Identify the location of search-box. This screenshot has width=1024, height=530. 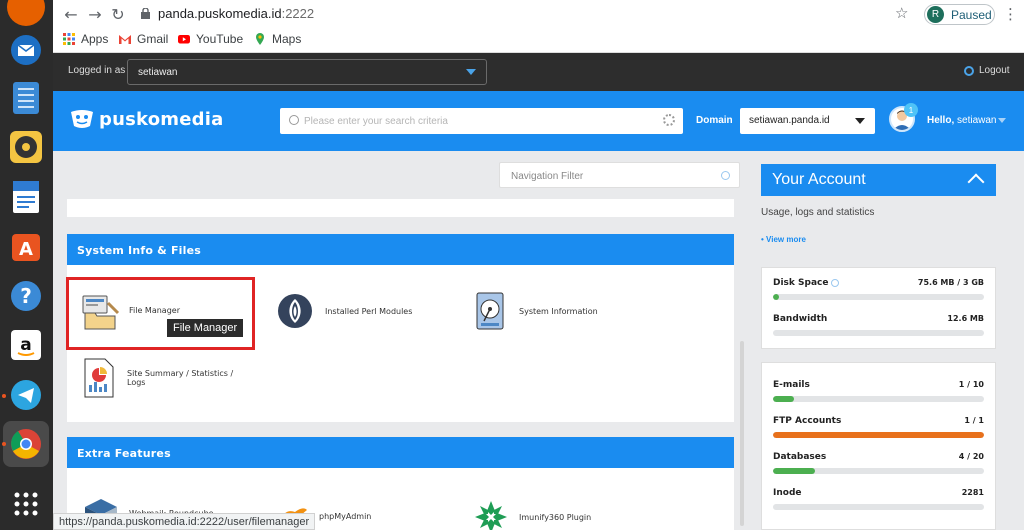
(481, 121).